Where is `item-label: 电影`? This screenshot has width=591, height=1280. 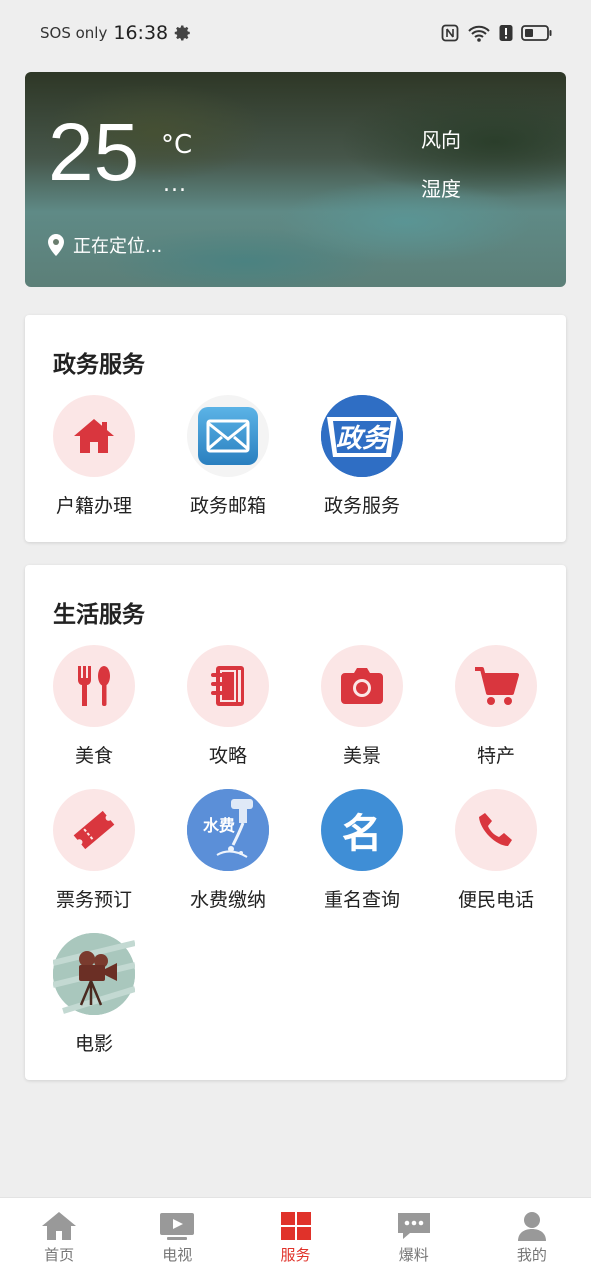 item-label: 电影 is located at coordinates (93, 1044).